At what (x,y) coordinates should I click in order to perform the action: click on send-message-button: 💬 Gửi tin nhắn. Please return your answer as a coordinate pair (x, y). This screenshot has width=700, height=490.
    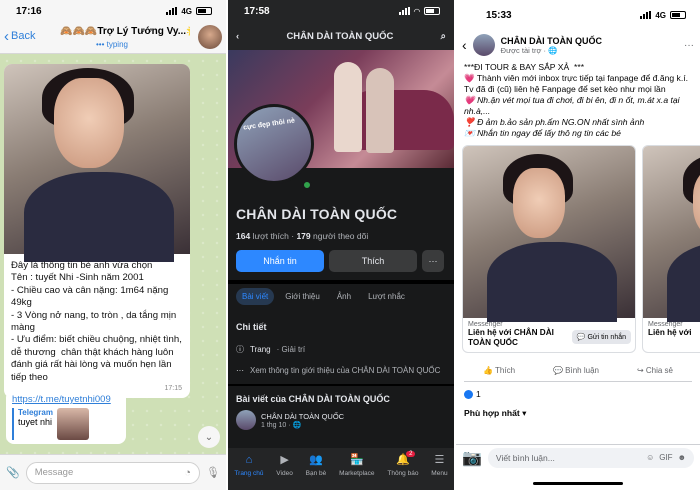
    Looking at the image, I should click on (601, 337).